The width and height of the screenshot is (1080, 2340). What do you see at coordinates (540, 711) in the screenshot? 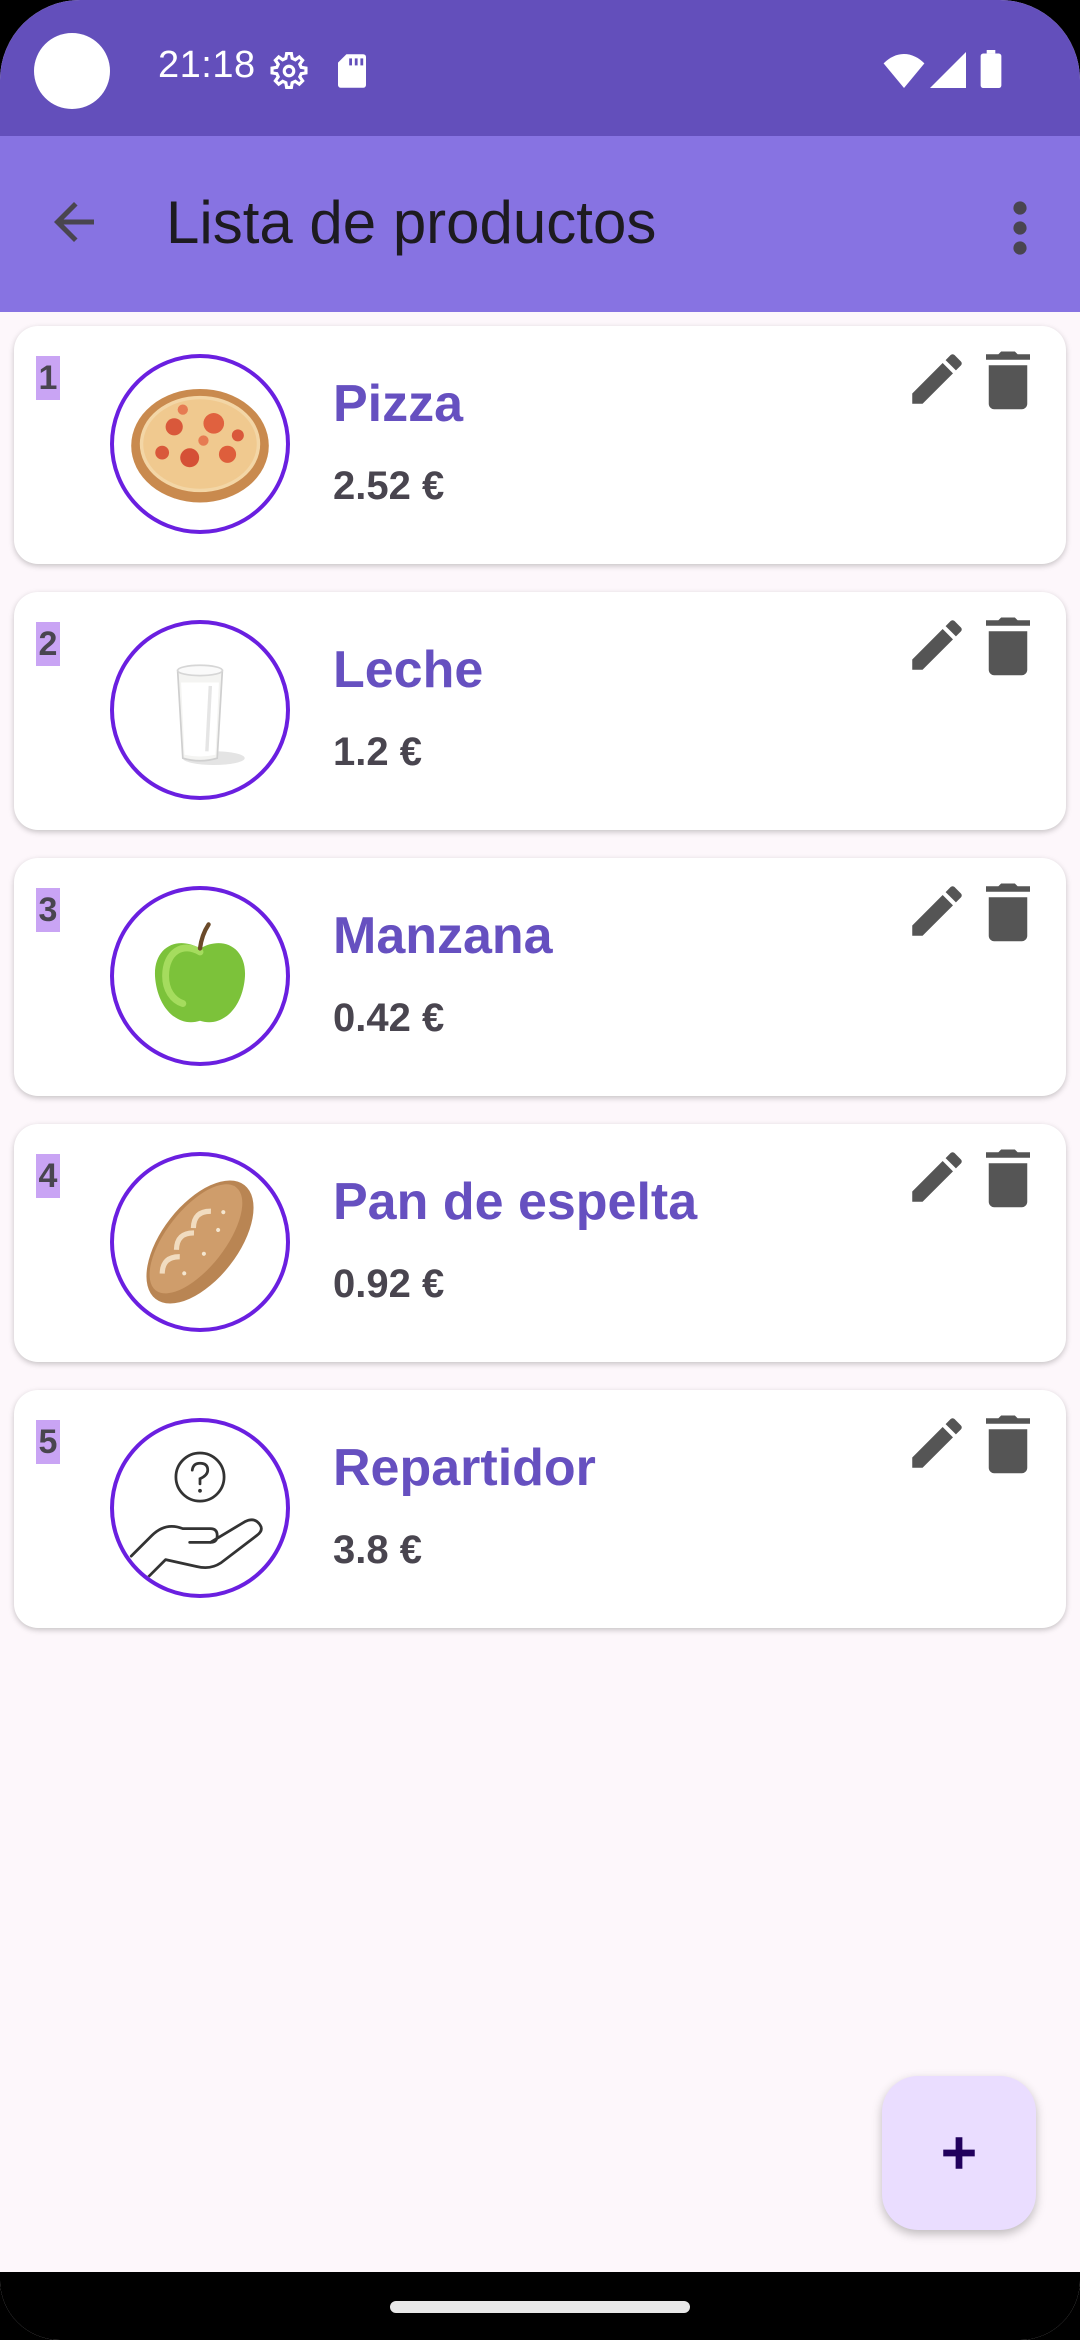
I see `product-card: 2 Leche 1.2 €` at bounding box center [540, 711].